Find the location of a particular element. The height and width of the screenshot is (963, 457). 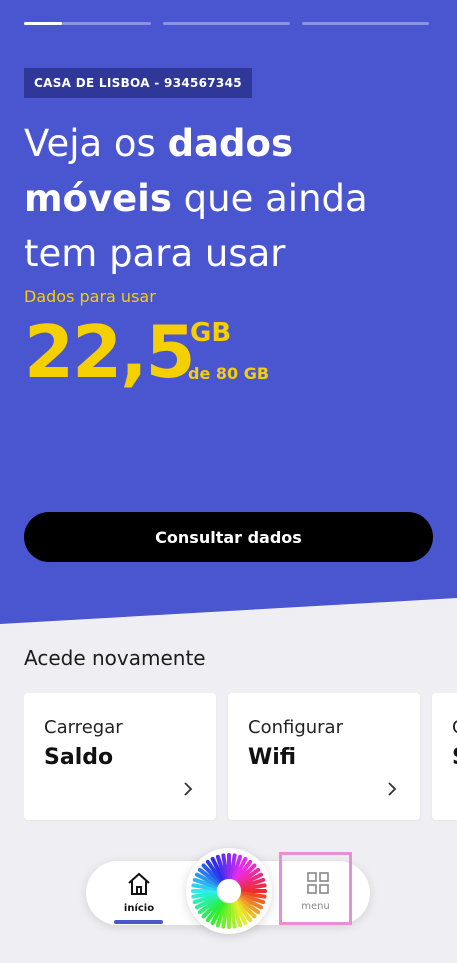

account-tag: CASA DE LISBOA - 934567345 is located at coordinates (138, 83).